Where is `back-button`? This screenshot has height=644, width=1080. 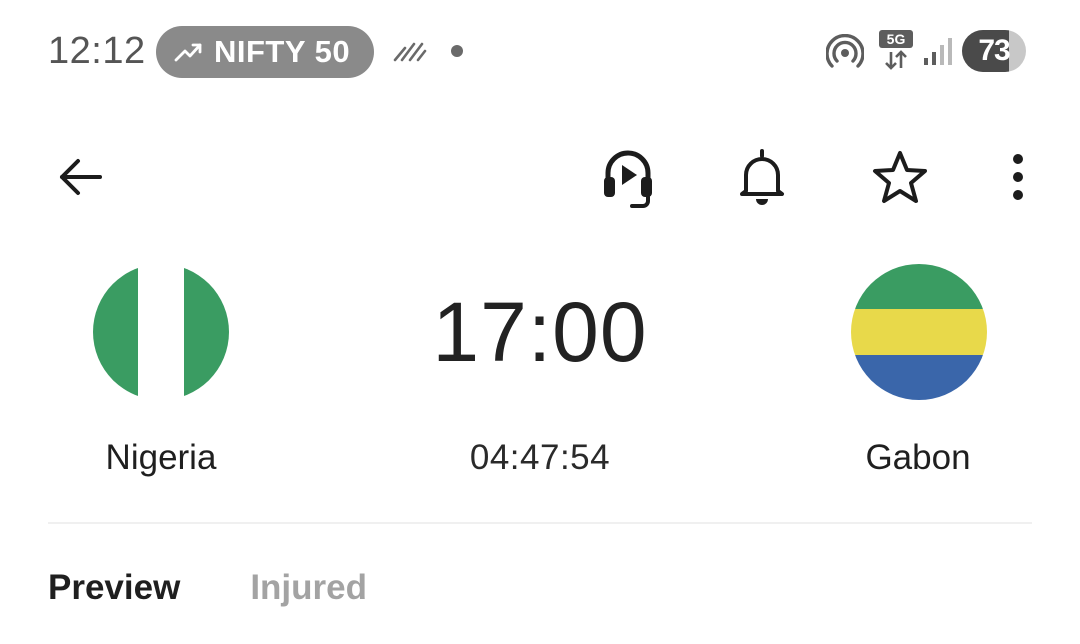 back-button is located at coordinates (80, 177).